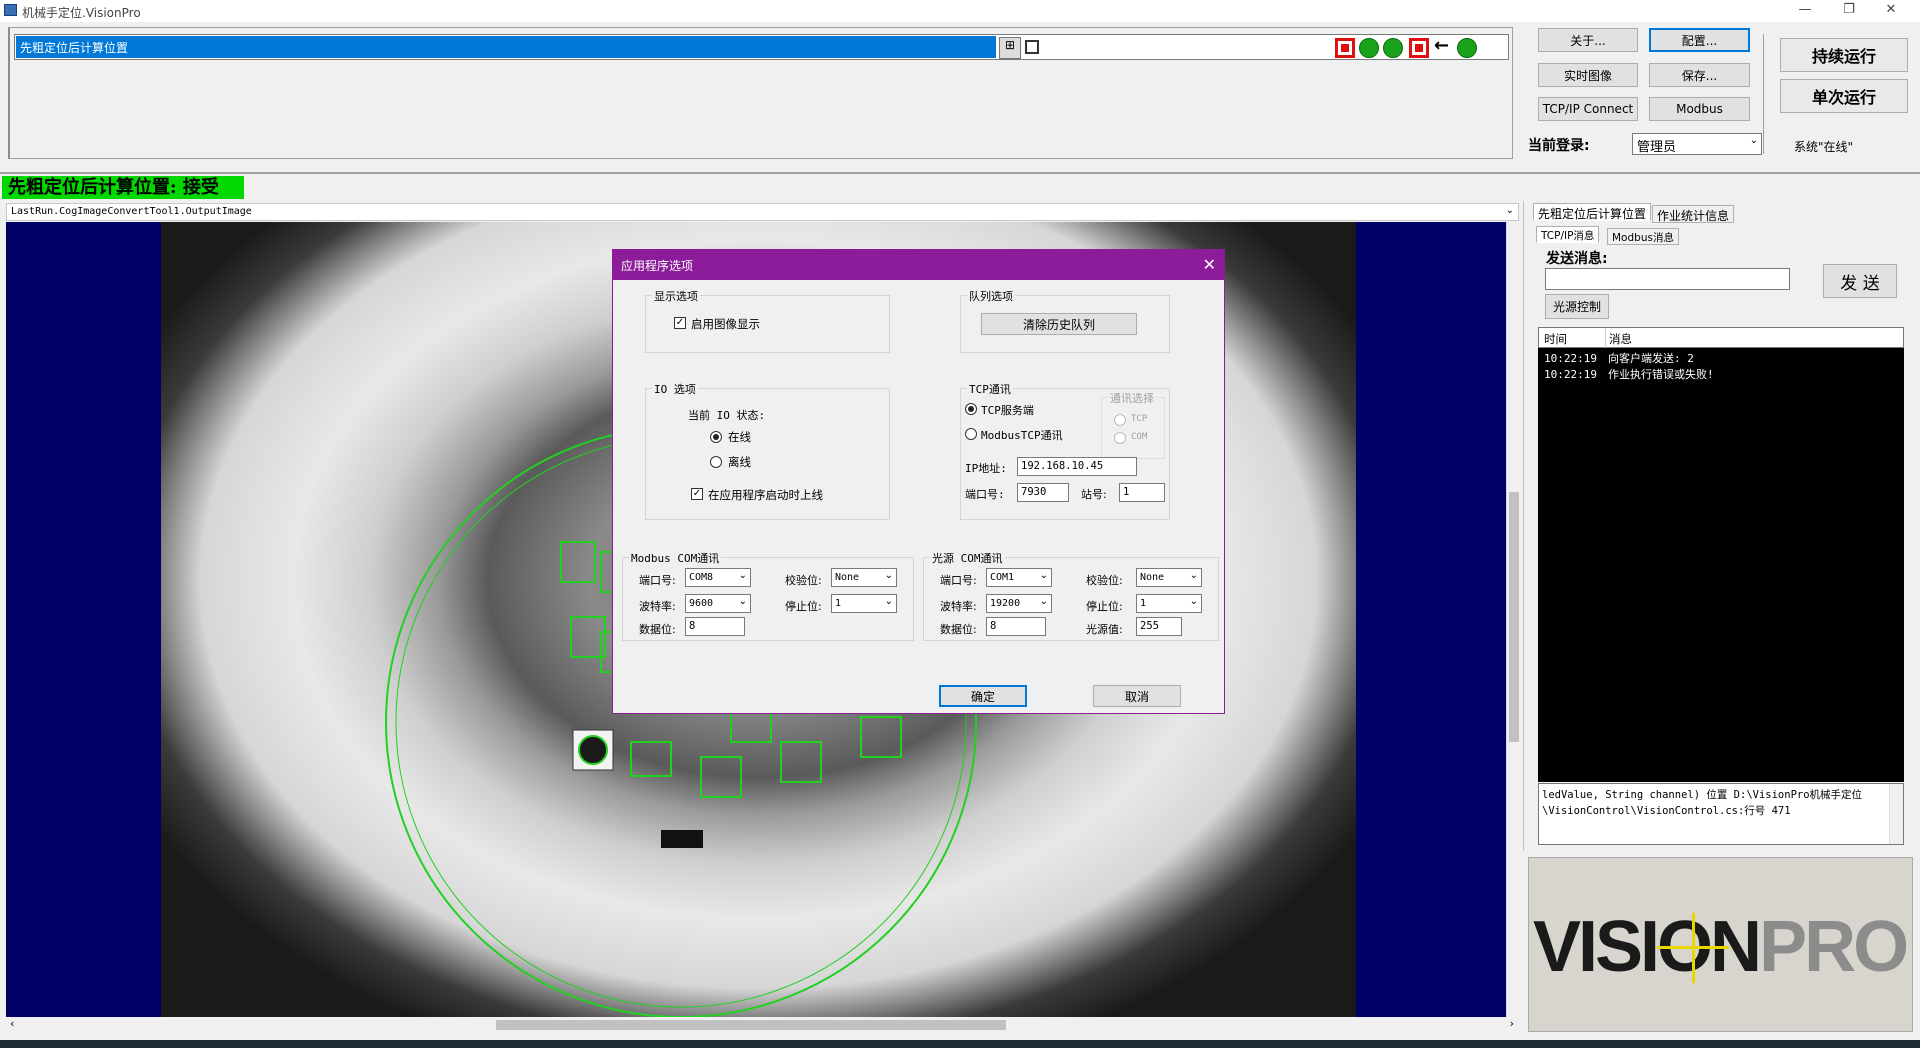 This screenshot has width=1920, height=1048. I want to click on group-legend: 队列选项, so click(991, 296).